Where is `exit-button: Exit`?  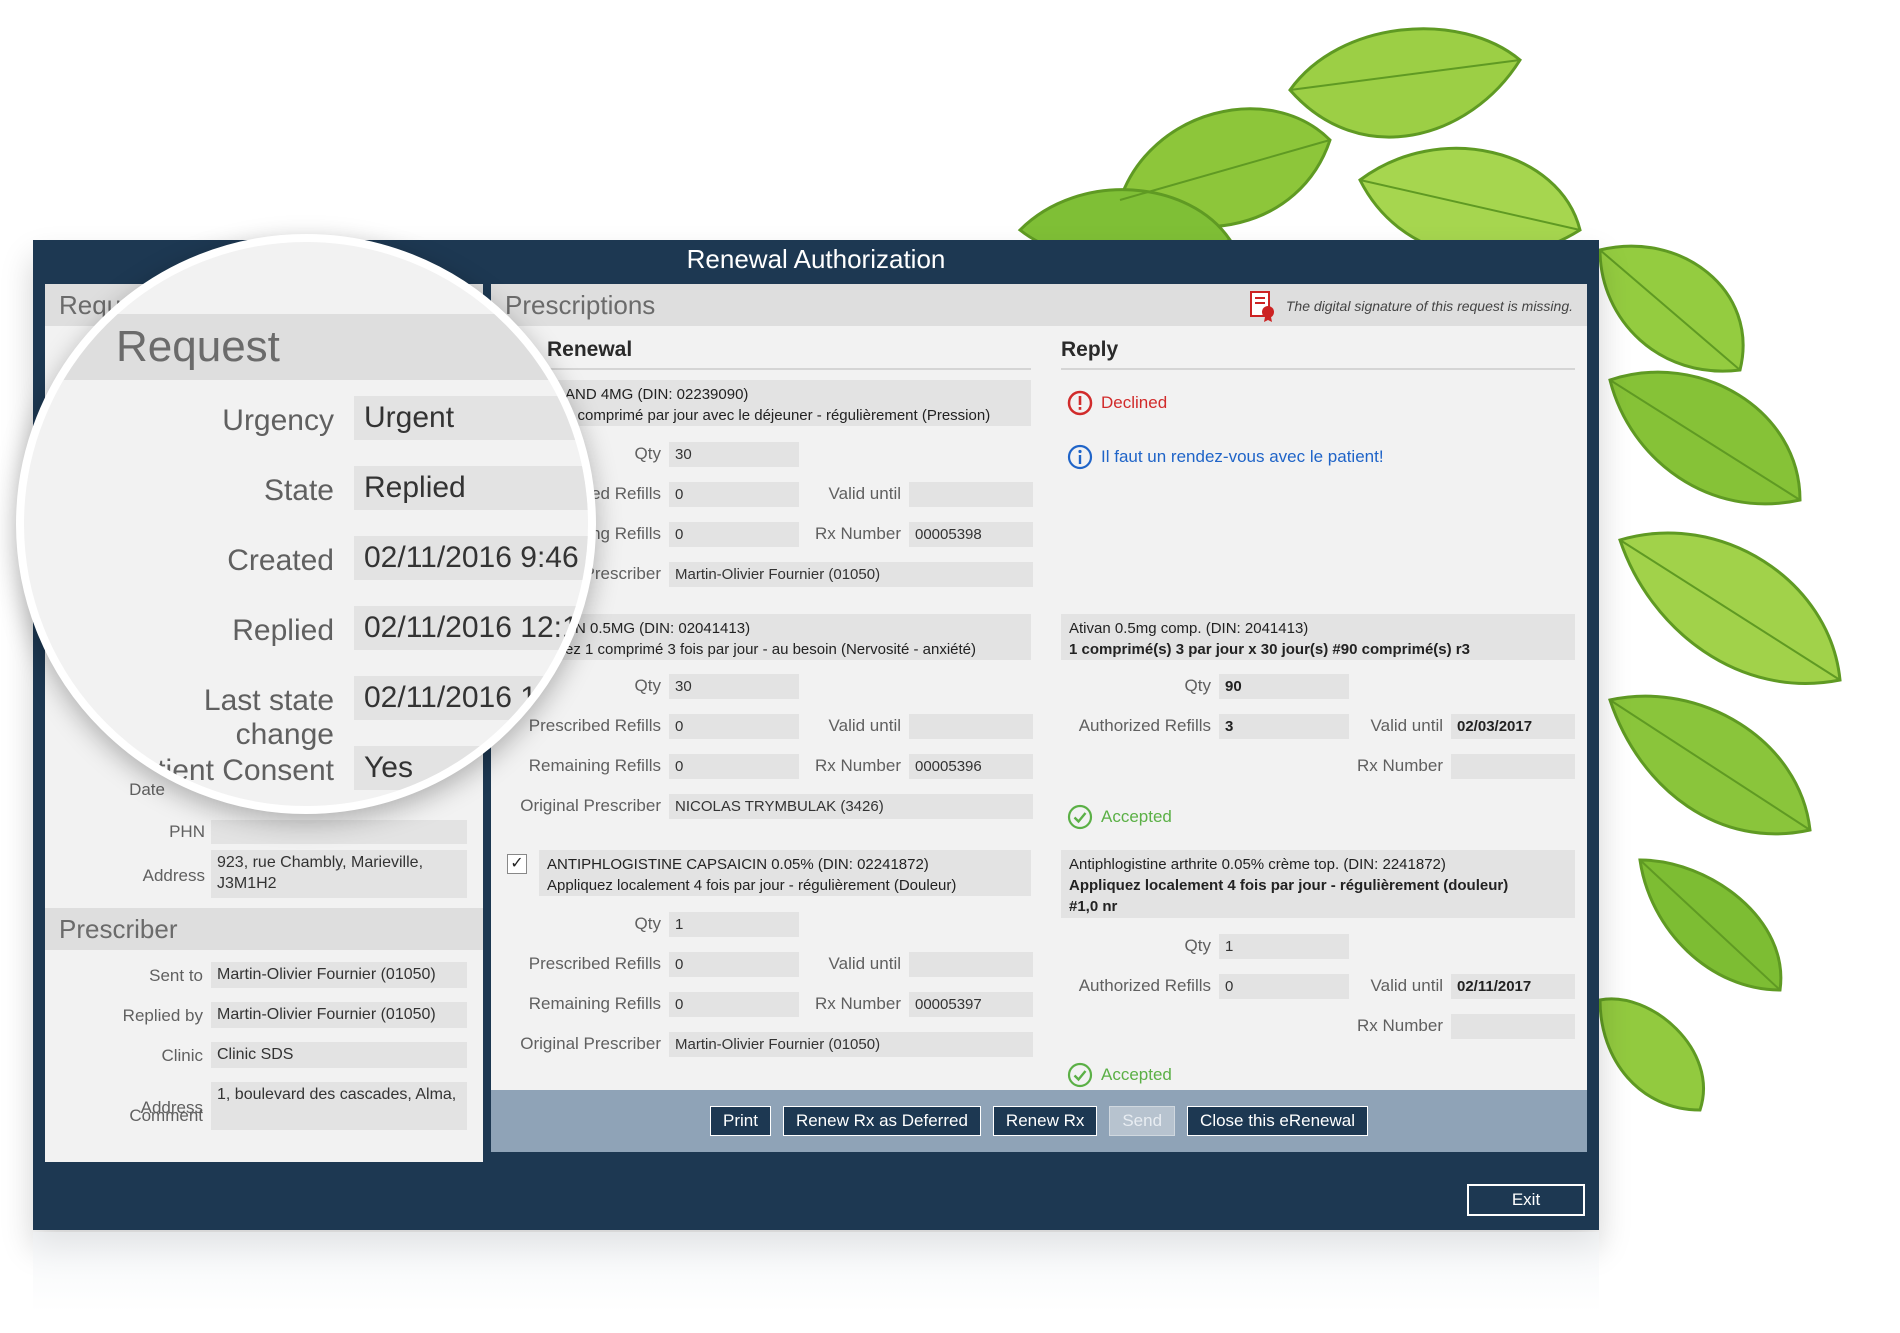
exit-button: Exit is located at coordinates (1526, 1200).